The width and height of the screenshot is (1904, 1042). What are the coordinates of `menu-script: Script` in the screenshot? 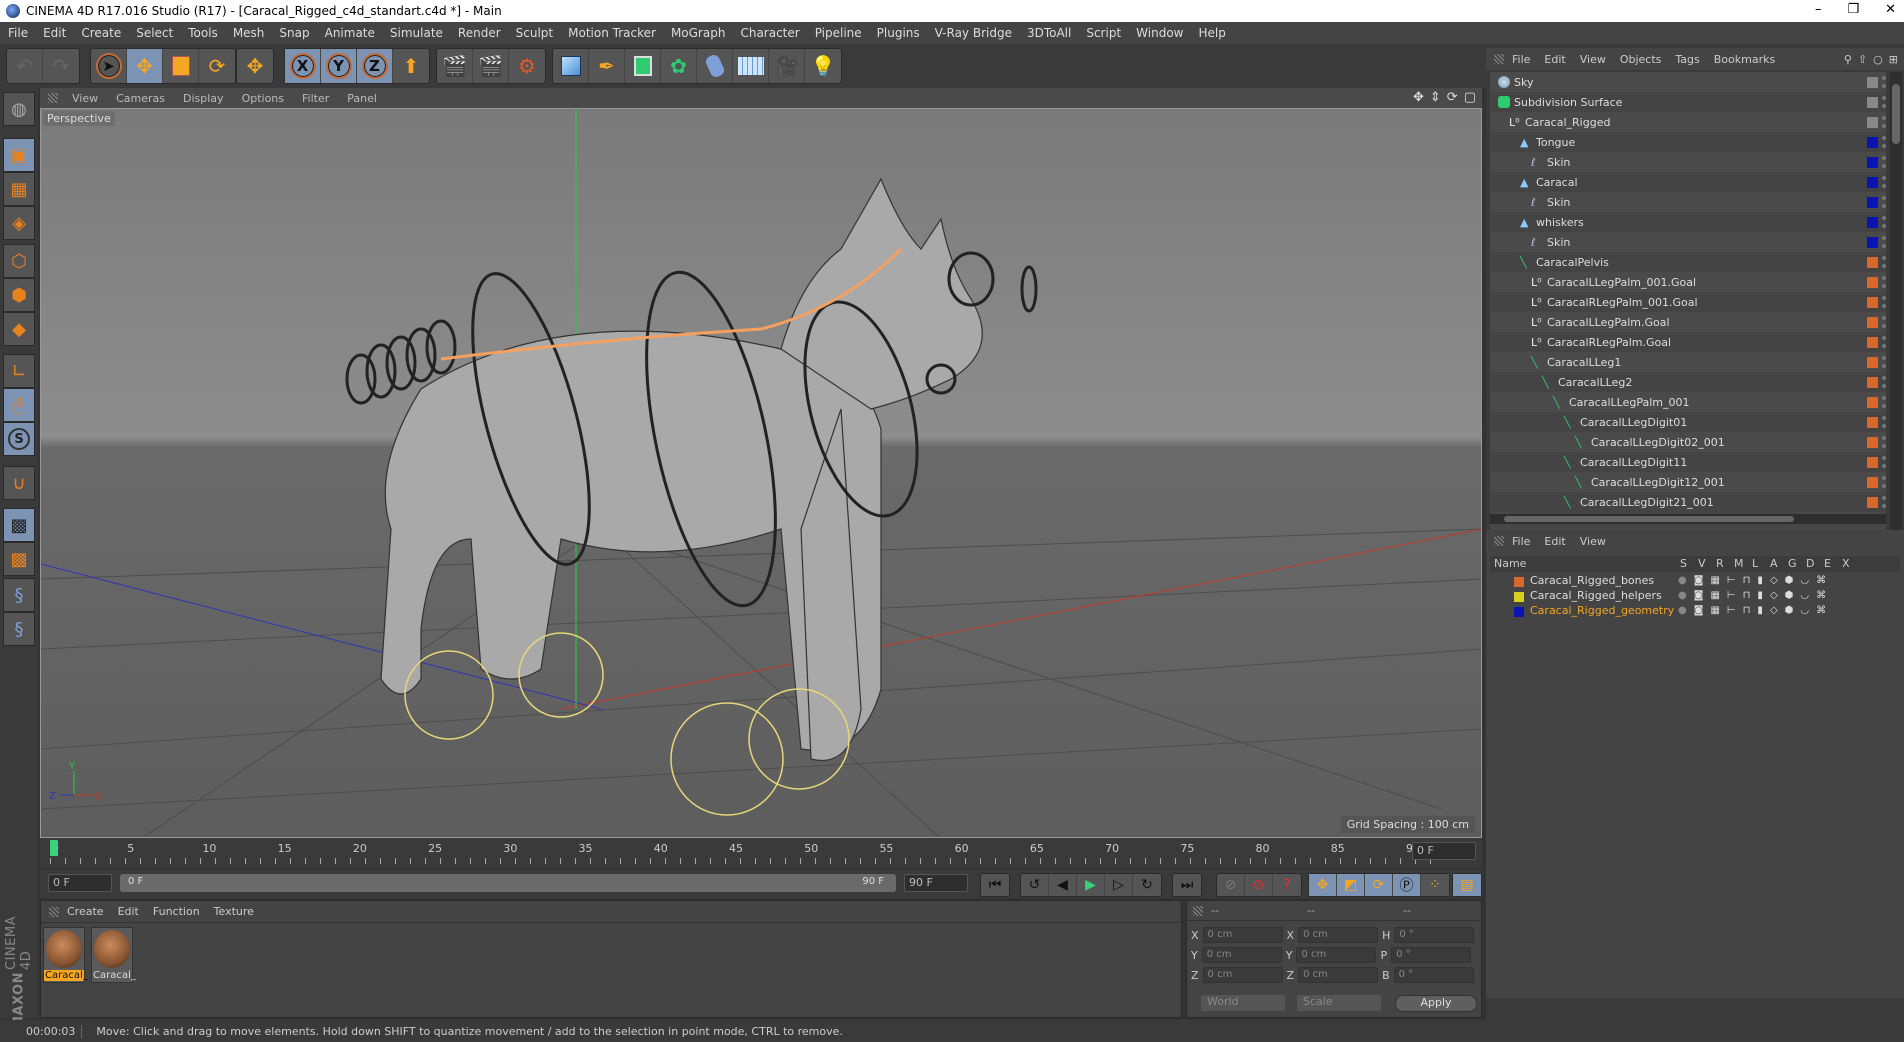 It's located at (1103, 33).